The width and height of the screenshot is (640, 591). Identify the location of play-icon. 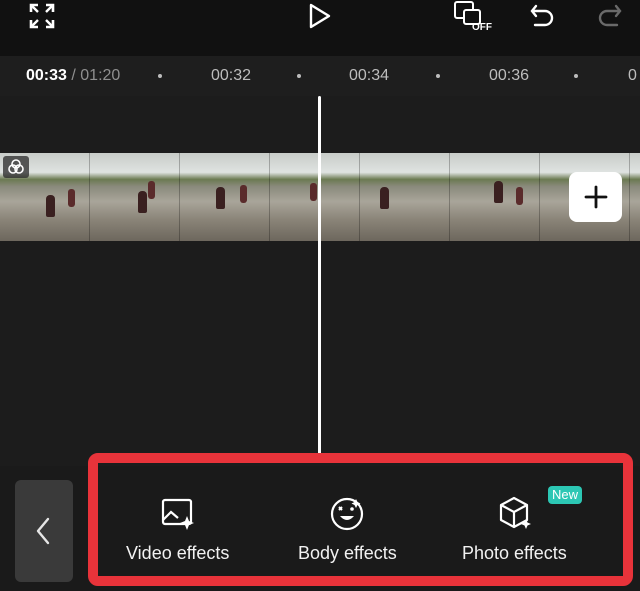
(320, 16).